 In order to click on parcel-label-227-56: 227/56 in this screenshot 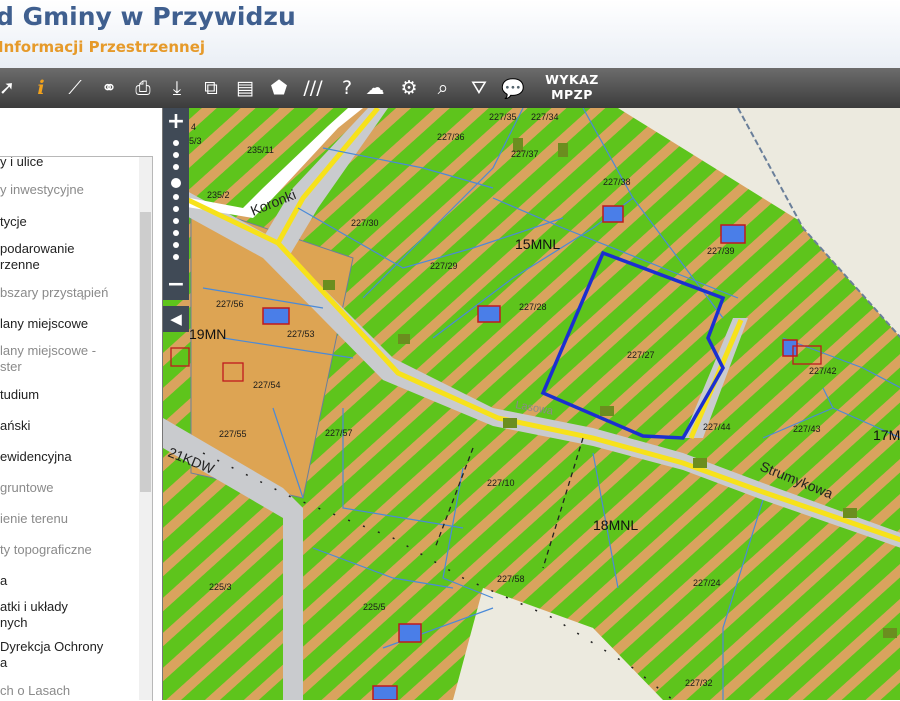, I will do `click(230, 304)`.